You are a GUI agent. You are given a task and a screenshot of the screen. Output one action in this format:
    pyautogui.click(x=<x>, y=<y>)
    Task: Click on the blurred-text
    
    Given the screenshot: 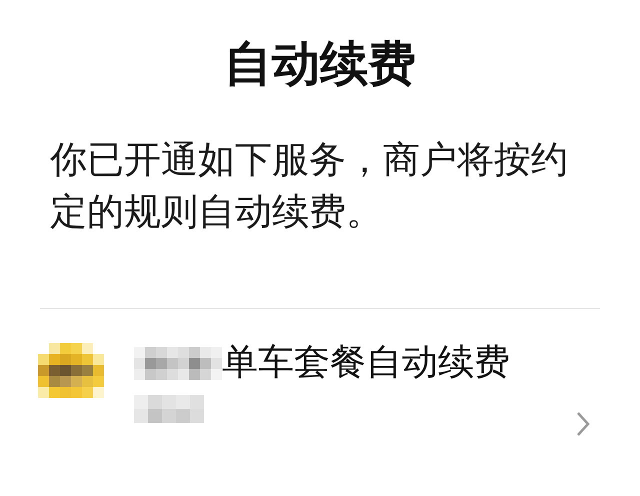 What is the action you would take?
    pyautogui.click(x=169, y=409)
    